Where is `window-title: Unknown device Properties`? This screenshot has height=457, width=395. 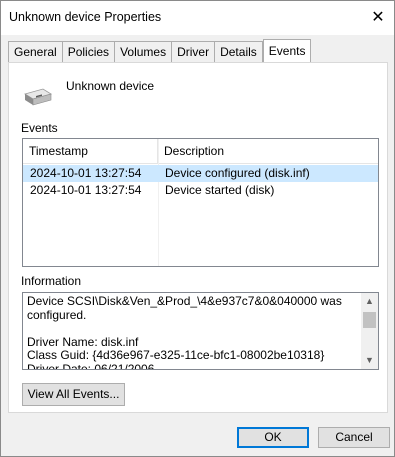
window-title: Unknown device Properties is located at coordinates (85, 17).